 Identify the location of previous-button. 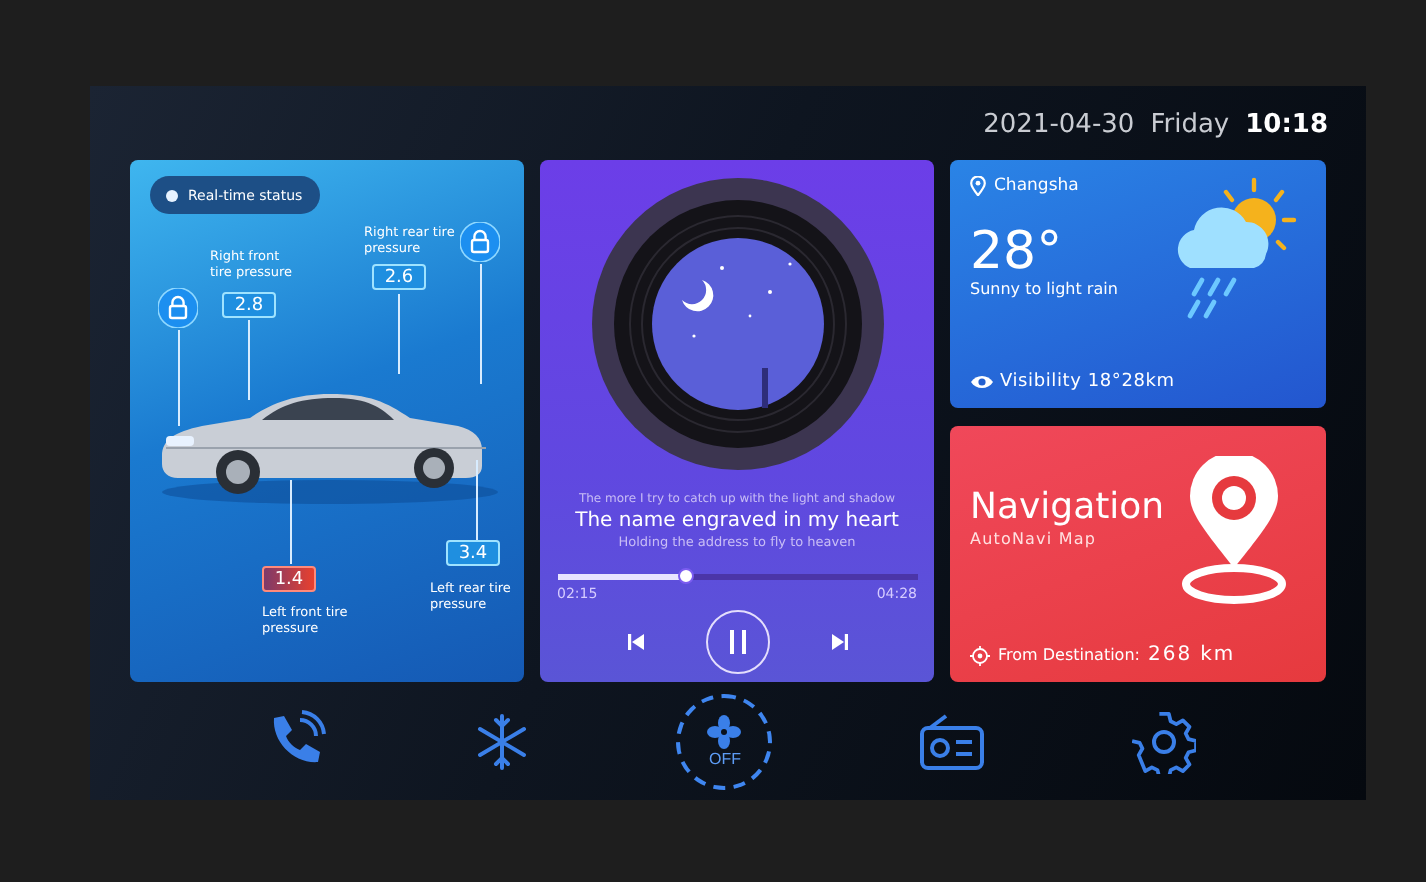
(635, 642).